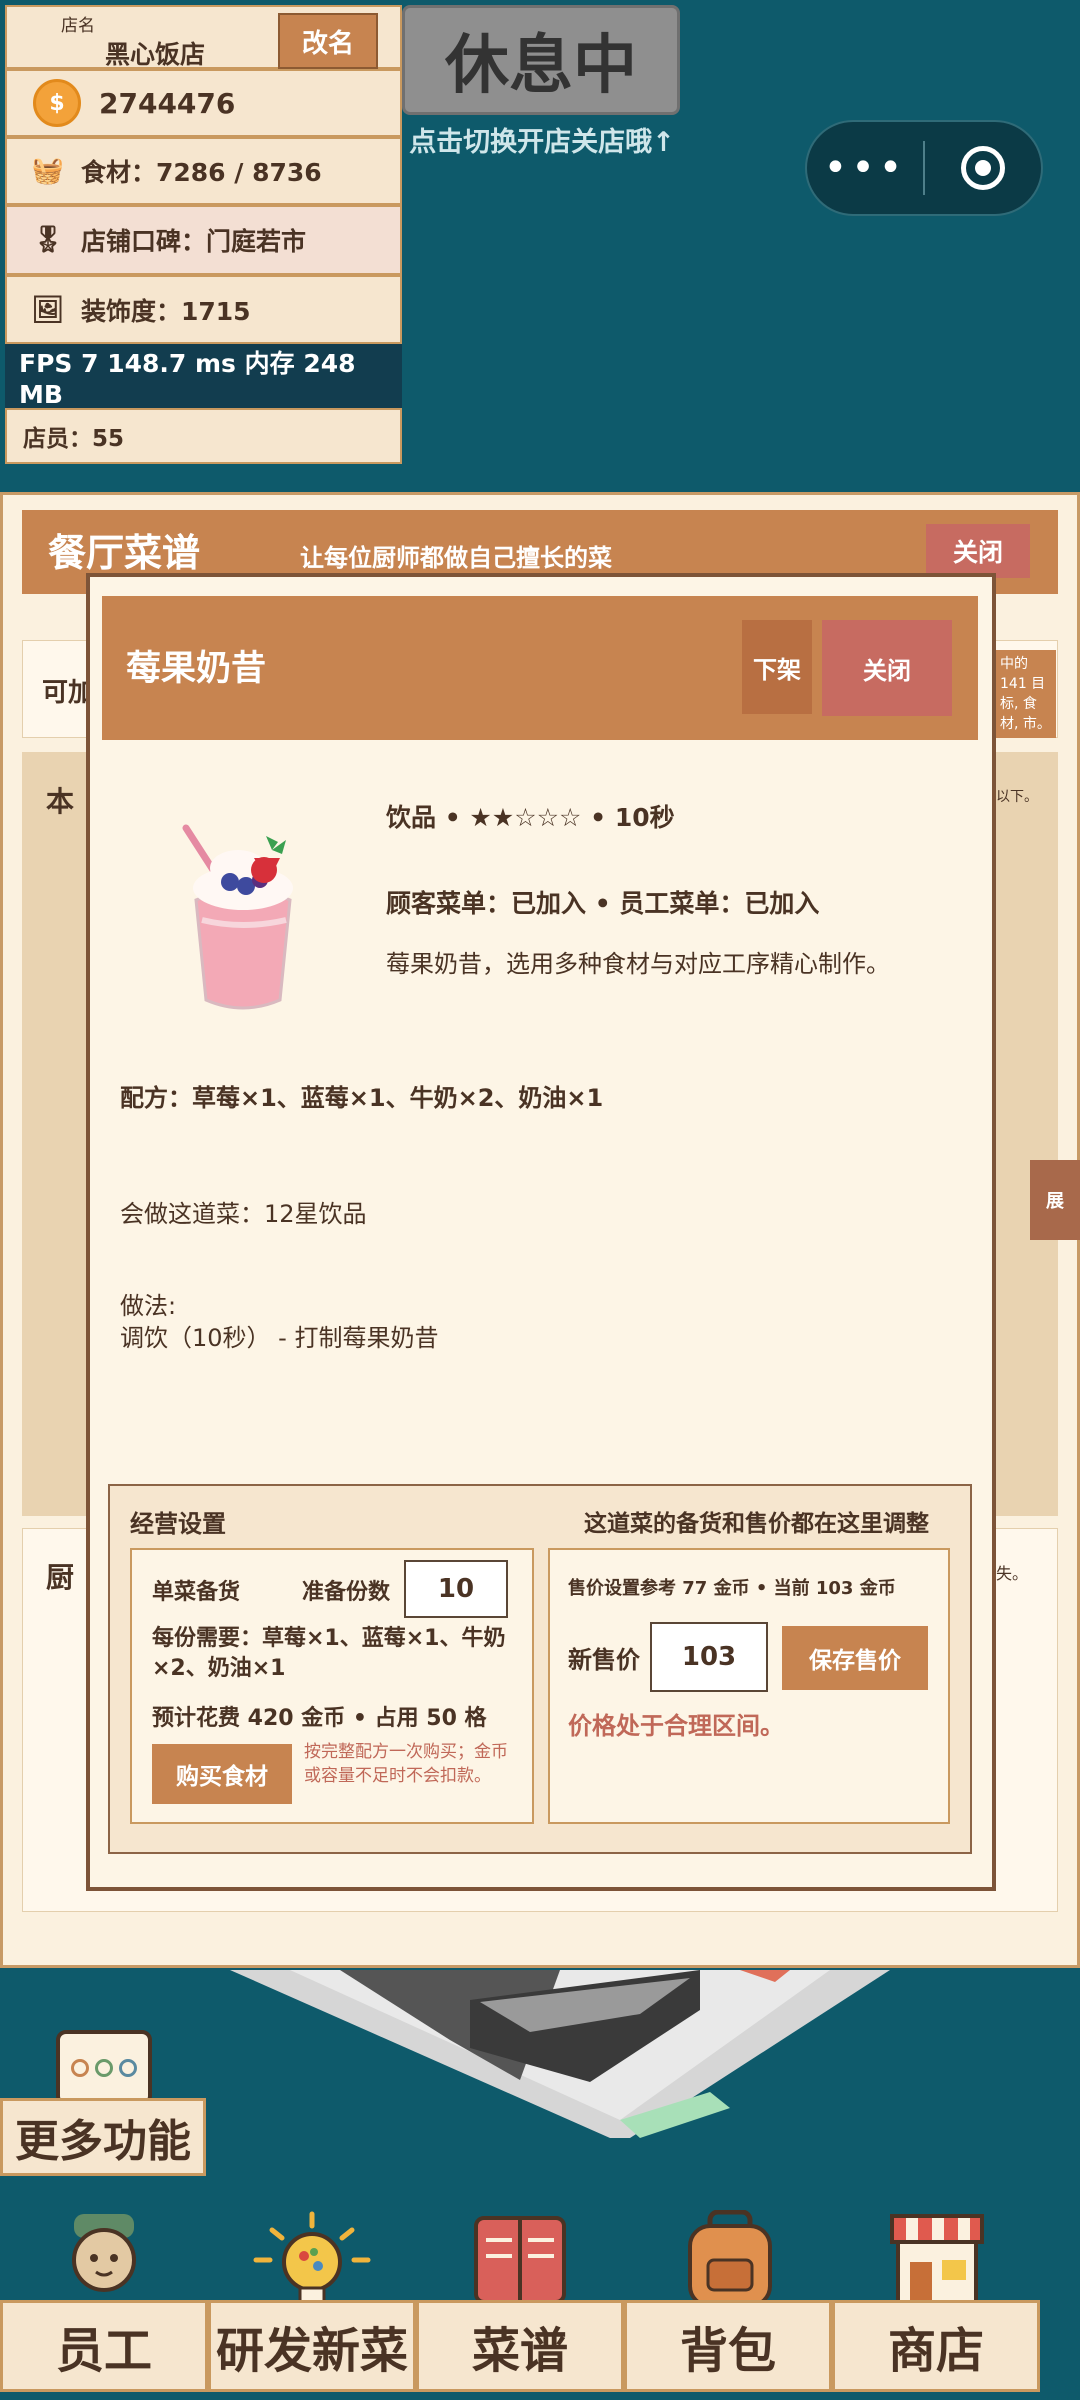  I want to click on recipe-book-icon, so click(520, 2260).